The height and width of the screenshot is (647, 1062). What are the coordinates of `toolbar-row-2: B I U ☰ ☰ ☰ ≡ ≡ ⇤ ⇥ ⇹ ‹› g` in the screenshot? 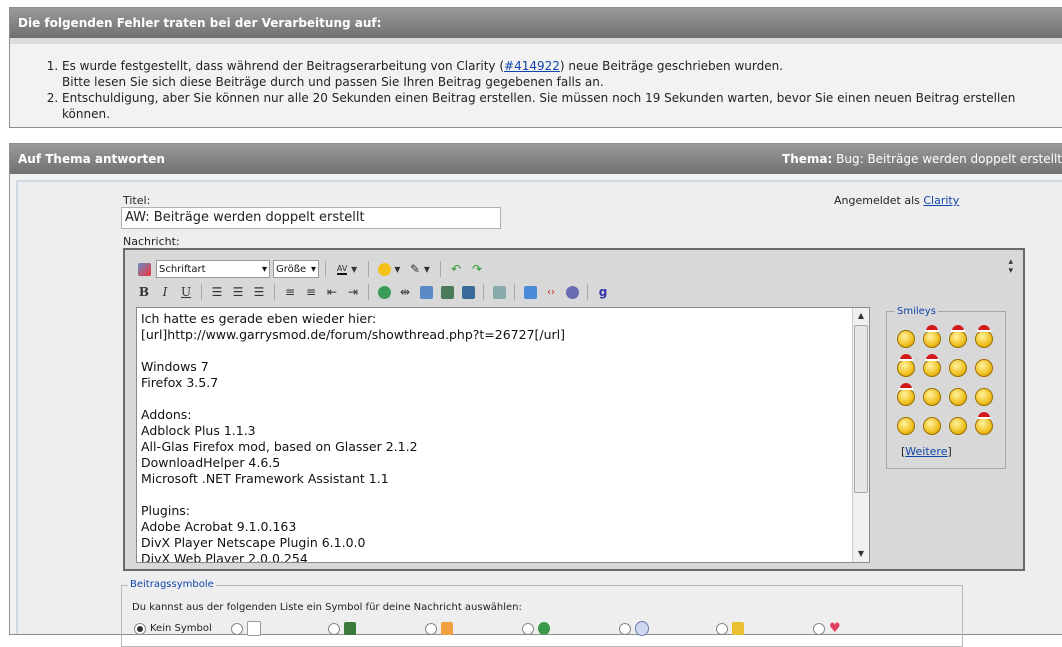 It's located at (373, 292).